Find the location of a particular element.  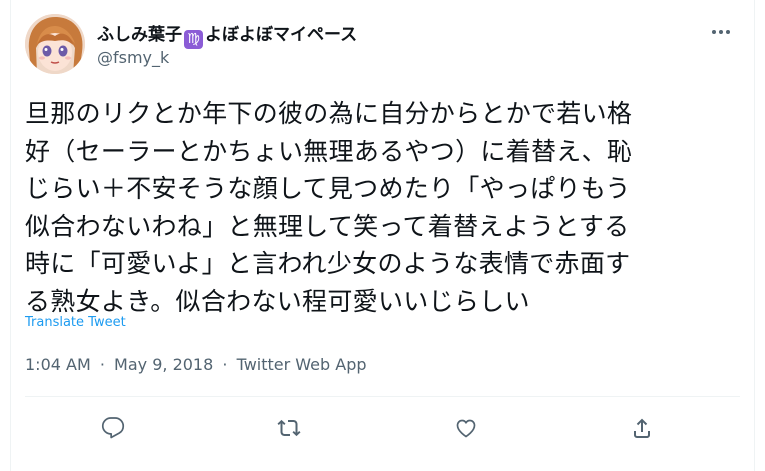

translate-tweet-link: Translate Tweet is located at coordinates (75, 322).